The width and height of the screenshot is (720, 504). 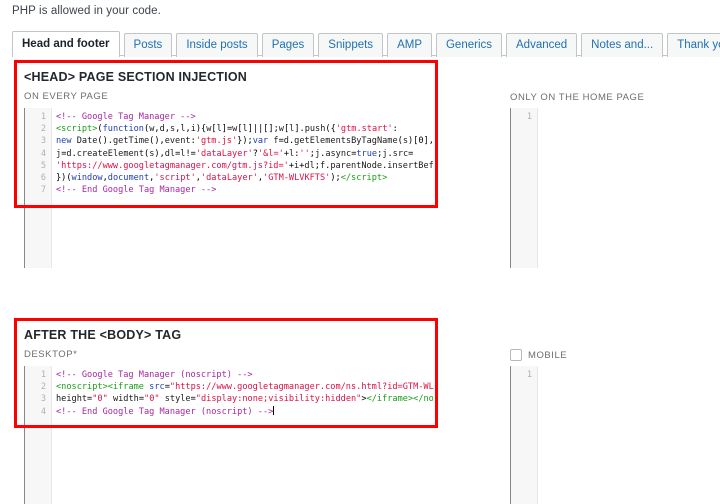 I want to click on tab-posts: Posts, so click(x=148, y=45).